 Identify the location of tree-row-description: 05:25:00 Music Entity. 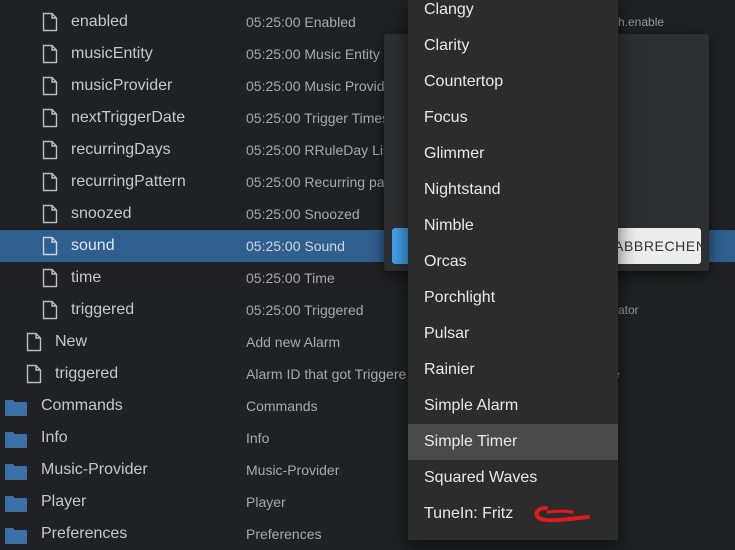
(313, 54).